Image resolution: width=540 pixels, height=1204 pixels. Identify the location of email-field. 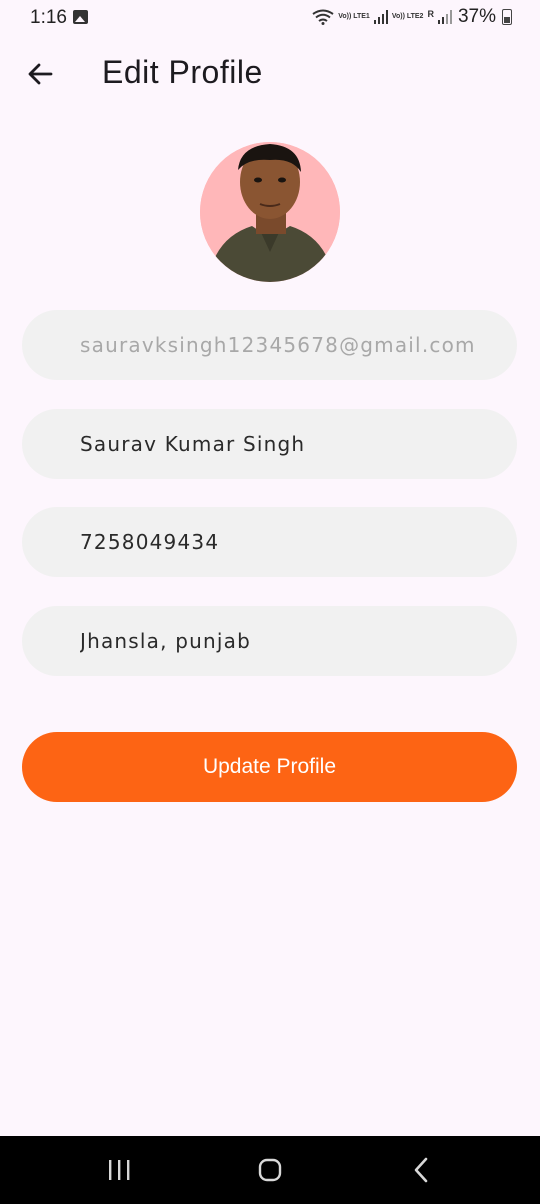
(269, 345).